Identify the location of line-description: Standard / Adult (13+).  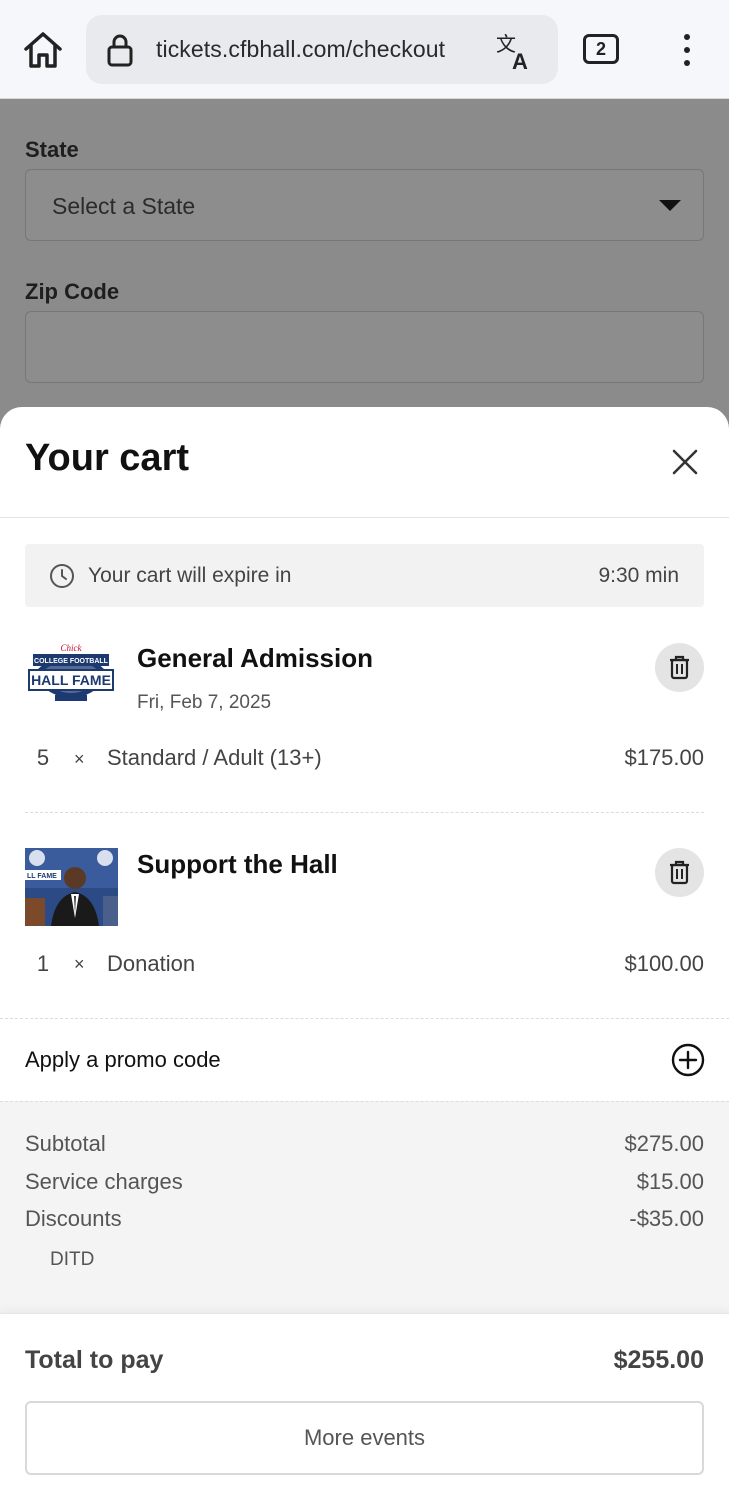
(214, 757).